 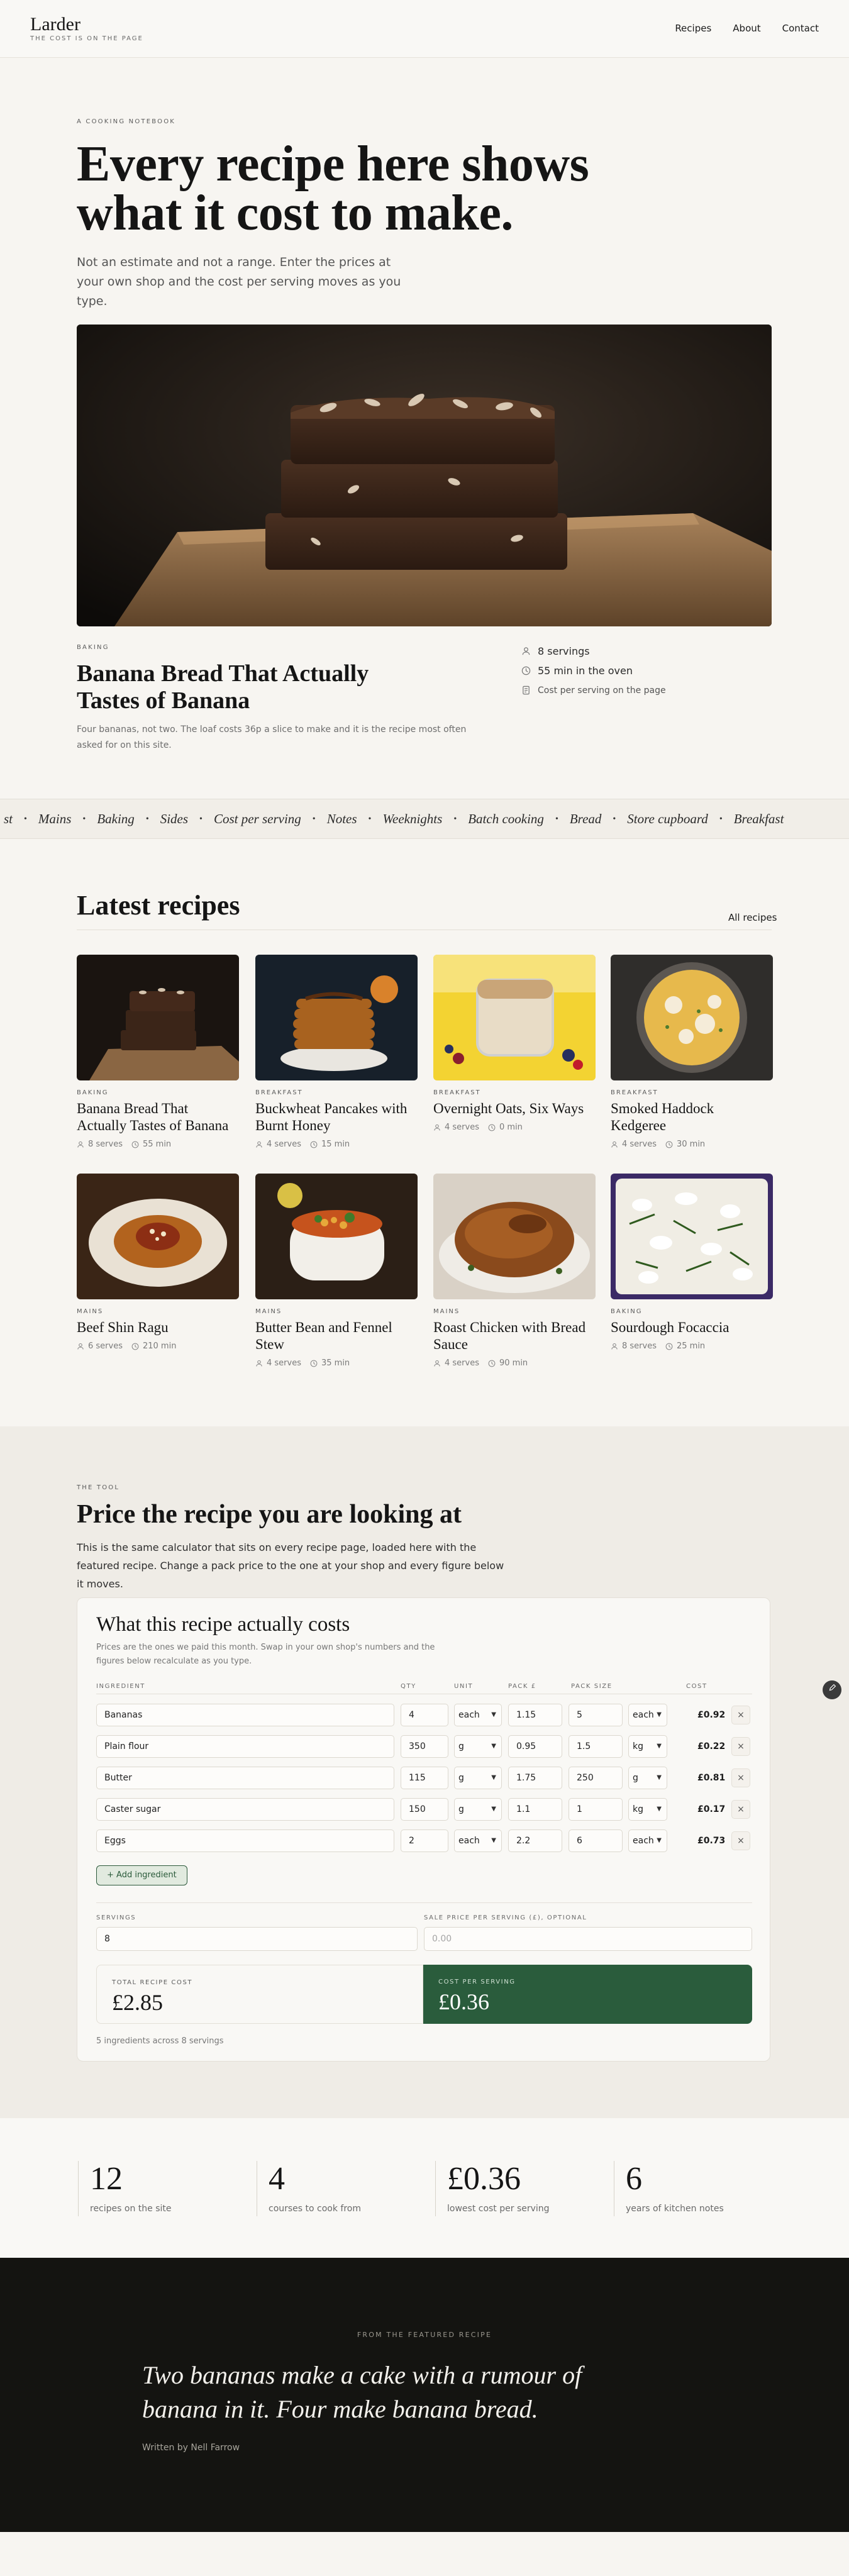 I want to click on ticker-item: Notes, so click(x=342, y=819).